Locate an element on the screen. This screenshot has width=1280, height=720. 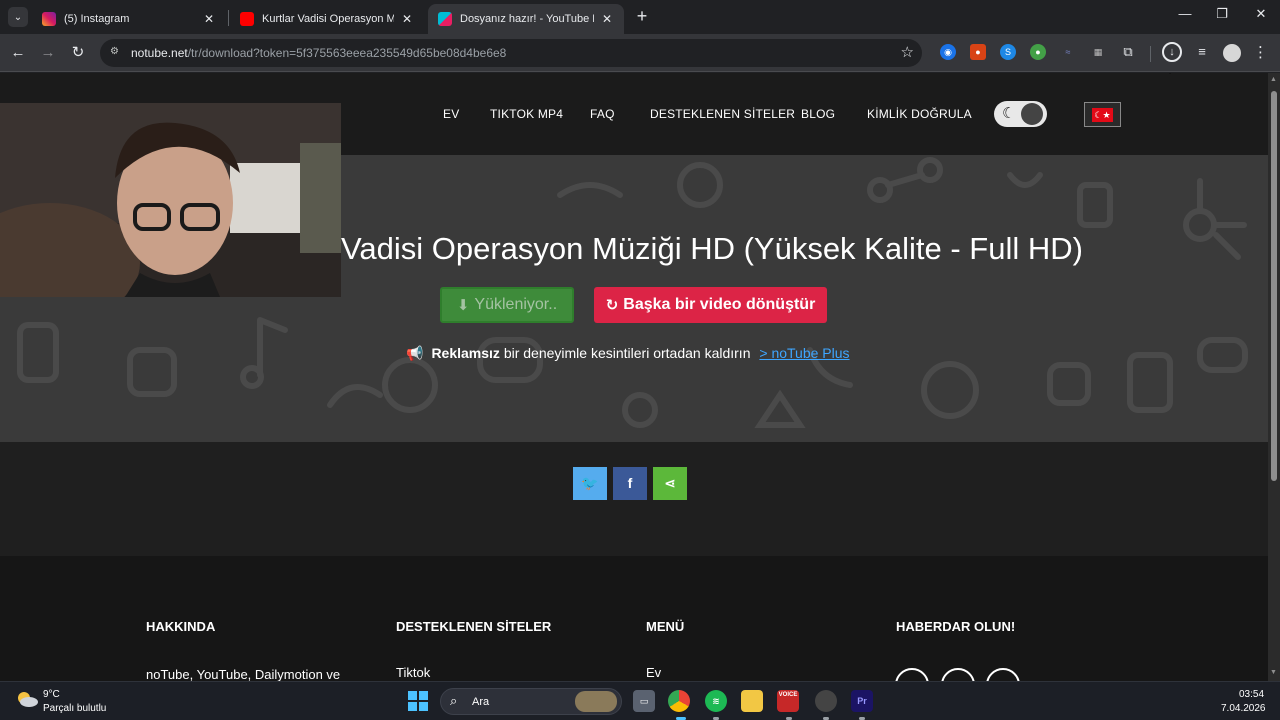
chrome-icon is located at coordinates (679, 701).